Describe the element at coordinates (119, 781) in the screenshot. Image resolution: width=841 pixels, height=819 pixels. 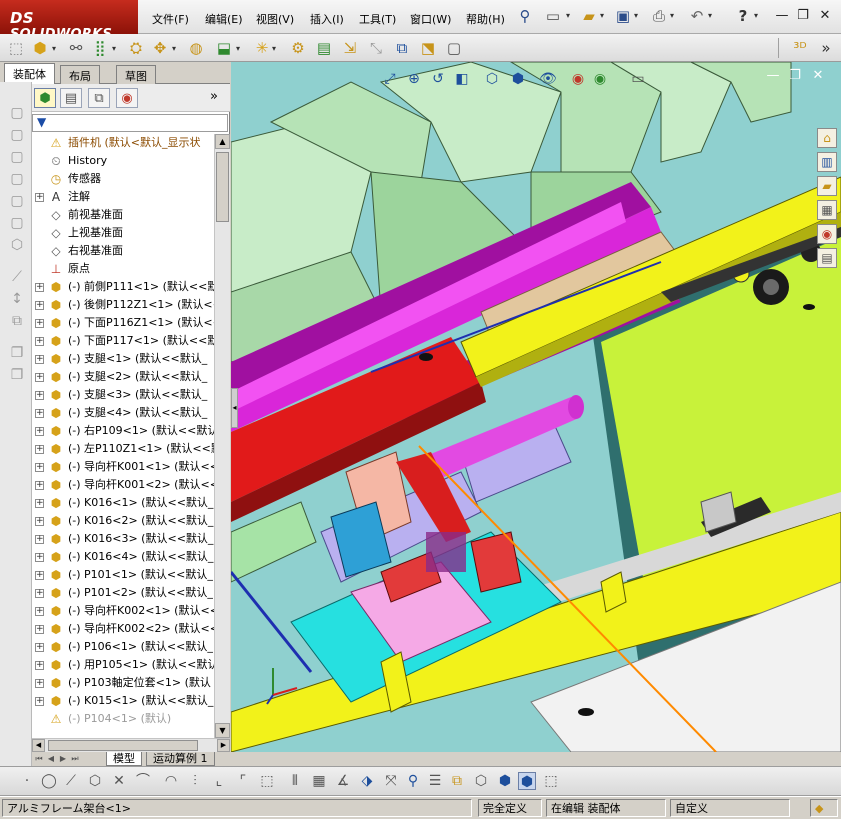
I see `trim-icon: ✕` at that location.